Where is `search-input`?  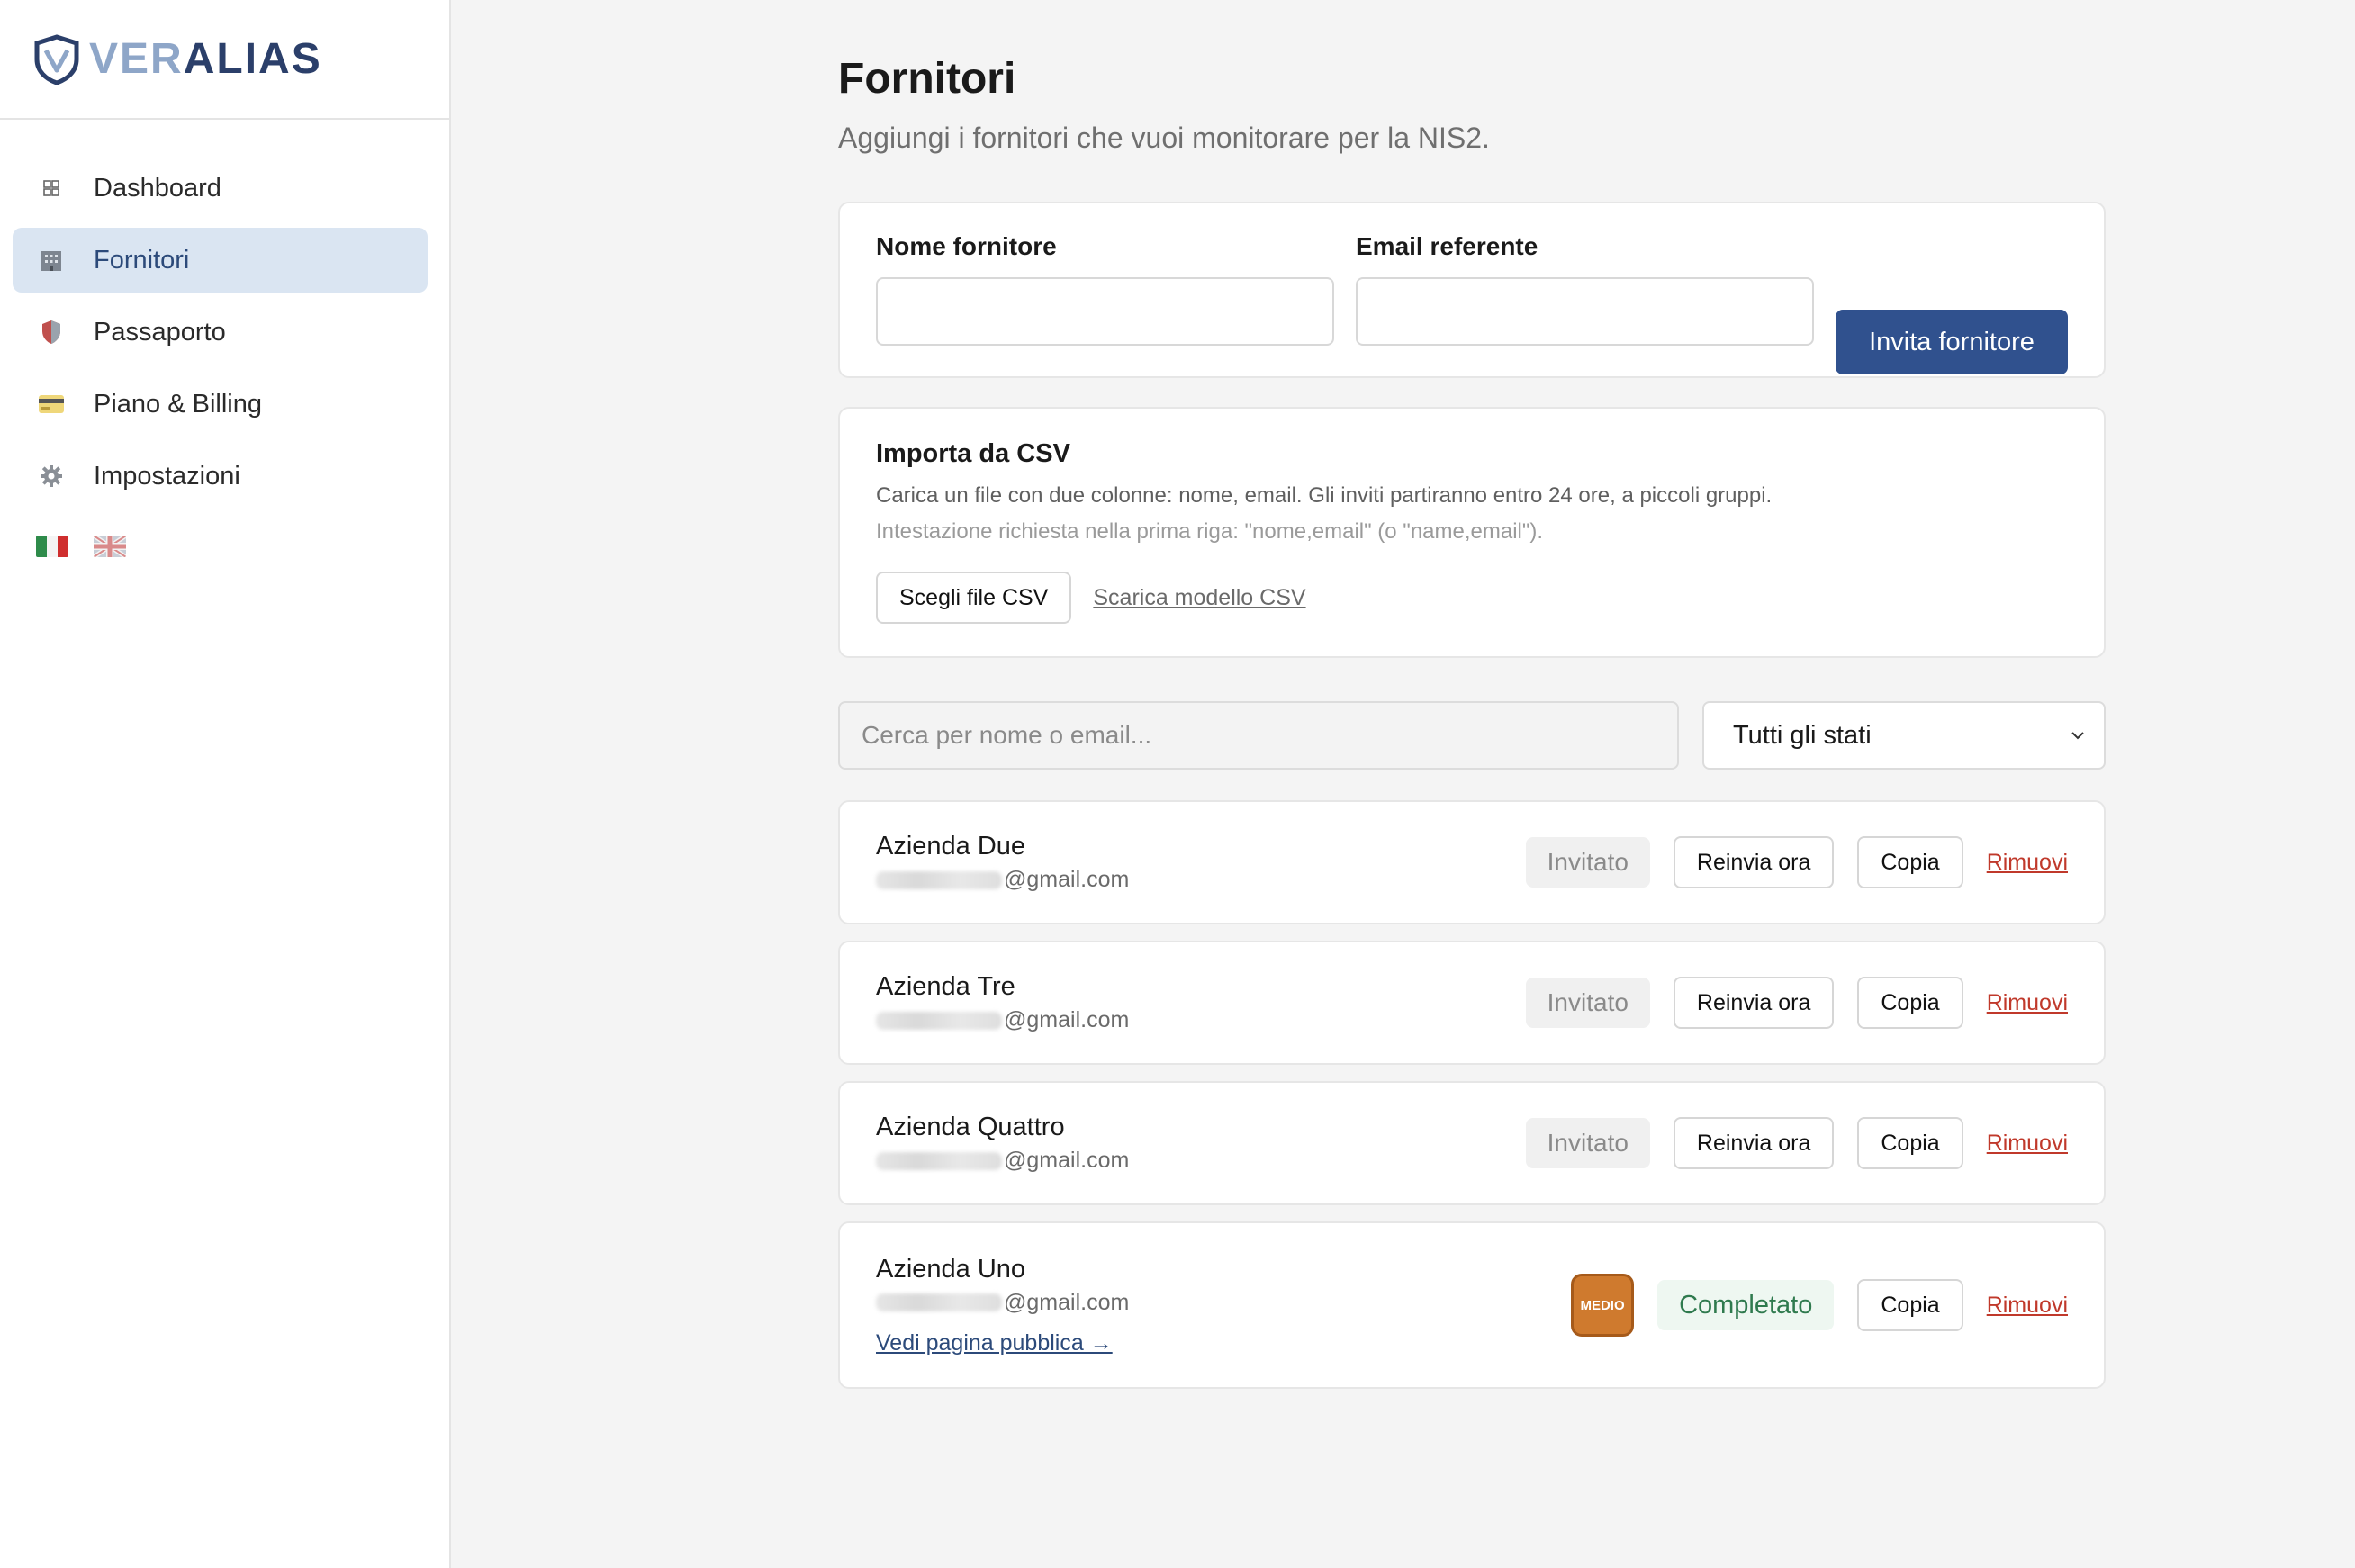
search-input is located at coordinates (1258, 736).